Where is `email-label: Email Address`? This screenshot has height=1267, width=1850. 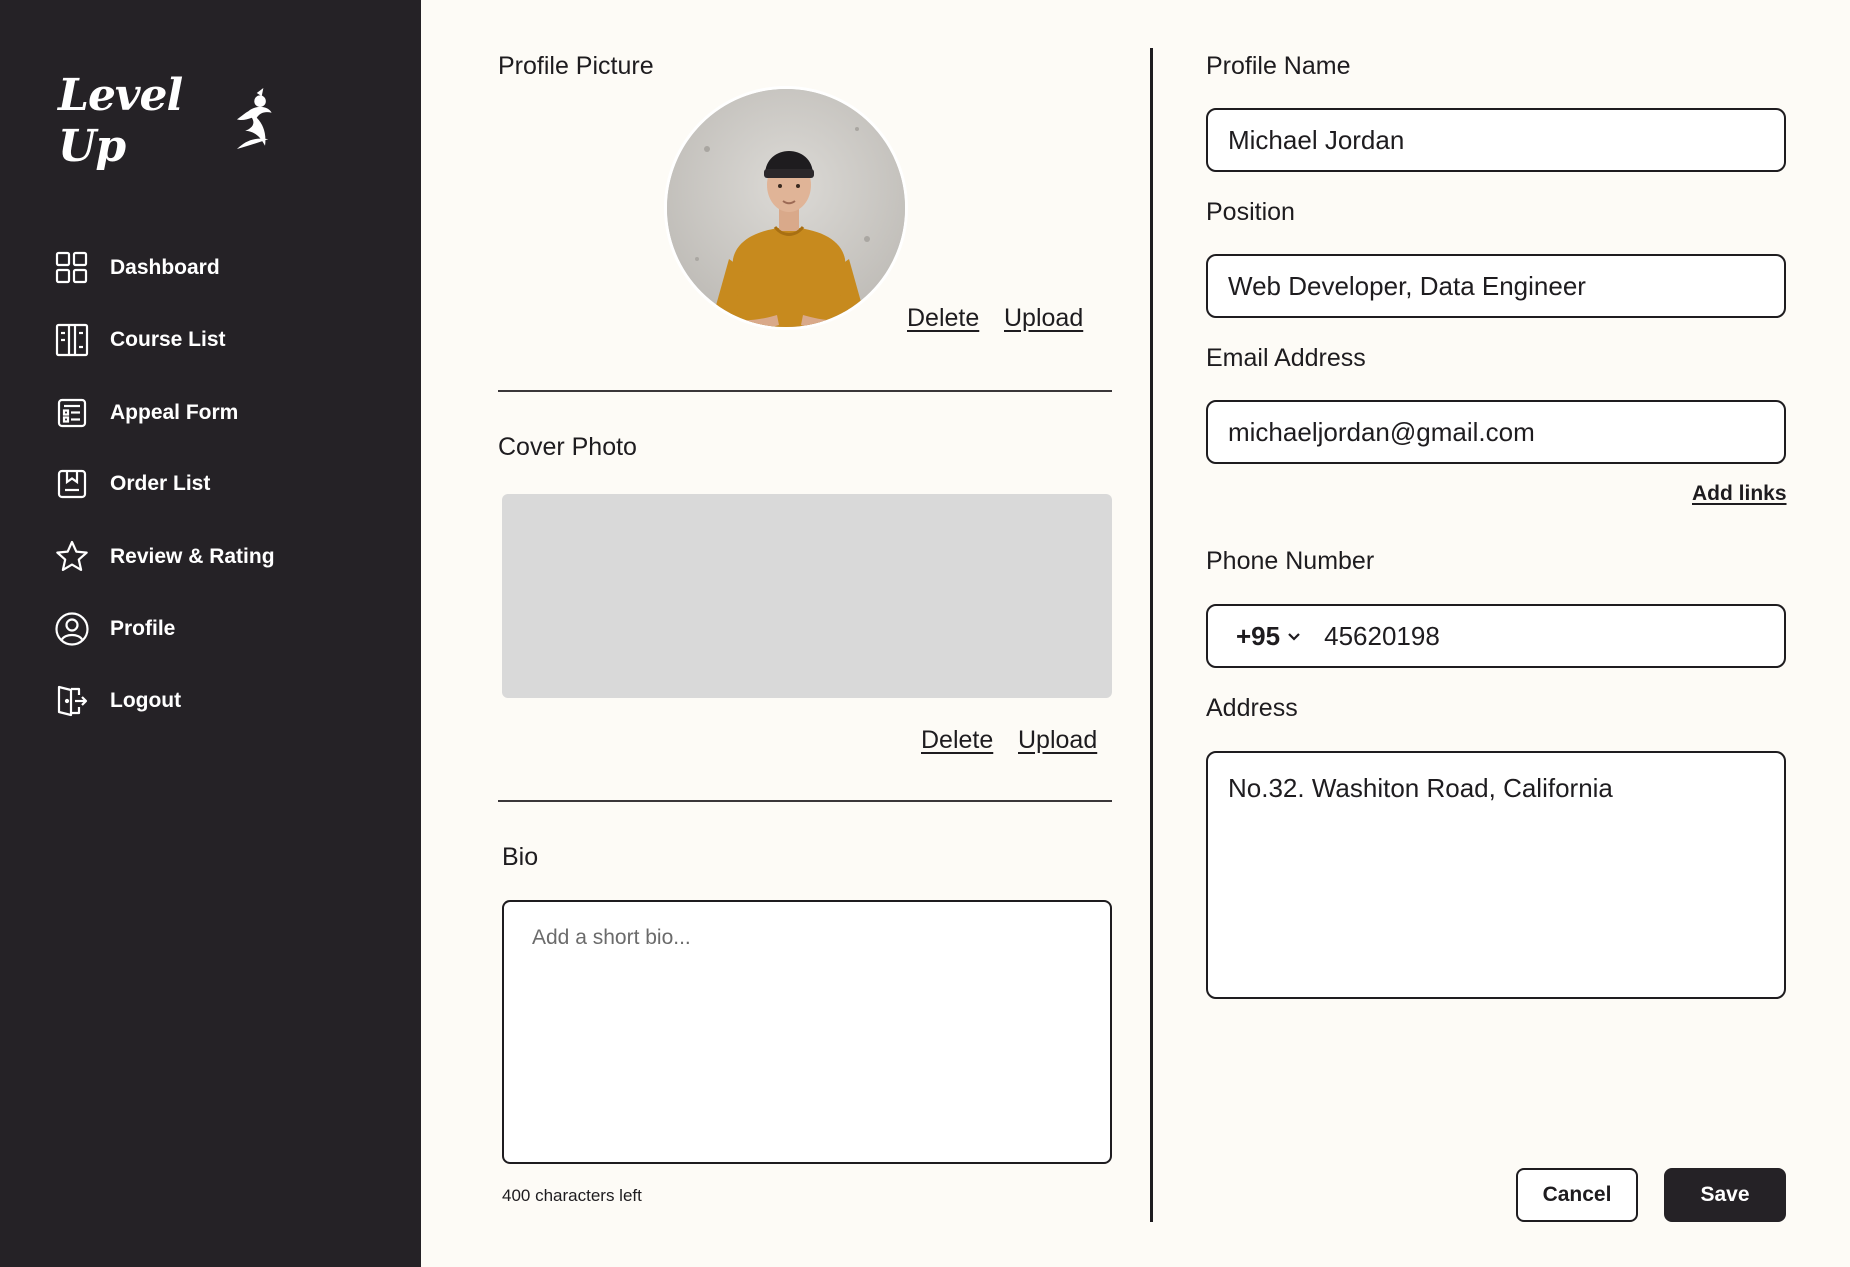
email-label: Email Address is located at coordinates (1286, 358).